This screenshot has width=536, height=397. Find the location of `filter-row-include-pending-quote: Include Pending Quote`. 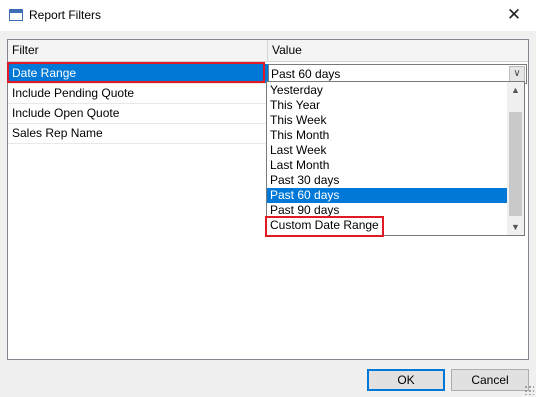

filter-row-include-pending-quote: Include Pending Quote is located at coordinates (138, 94).